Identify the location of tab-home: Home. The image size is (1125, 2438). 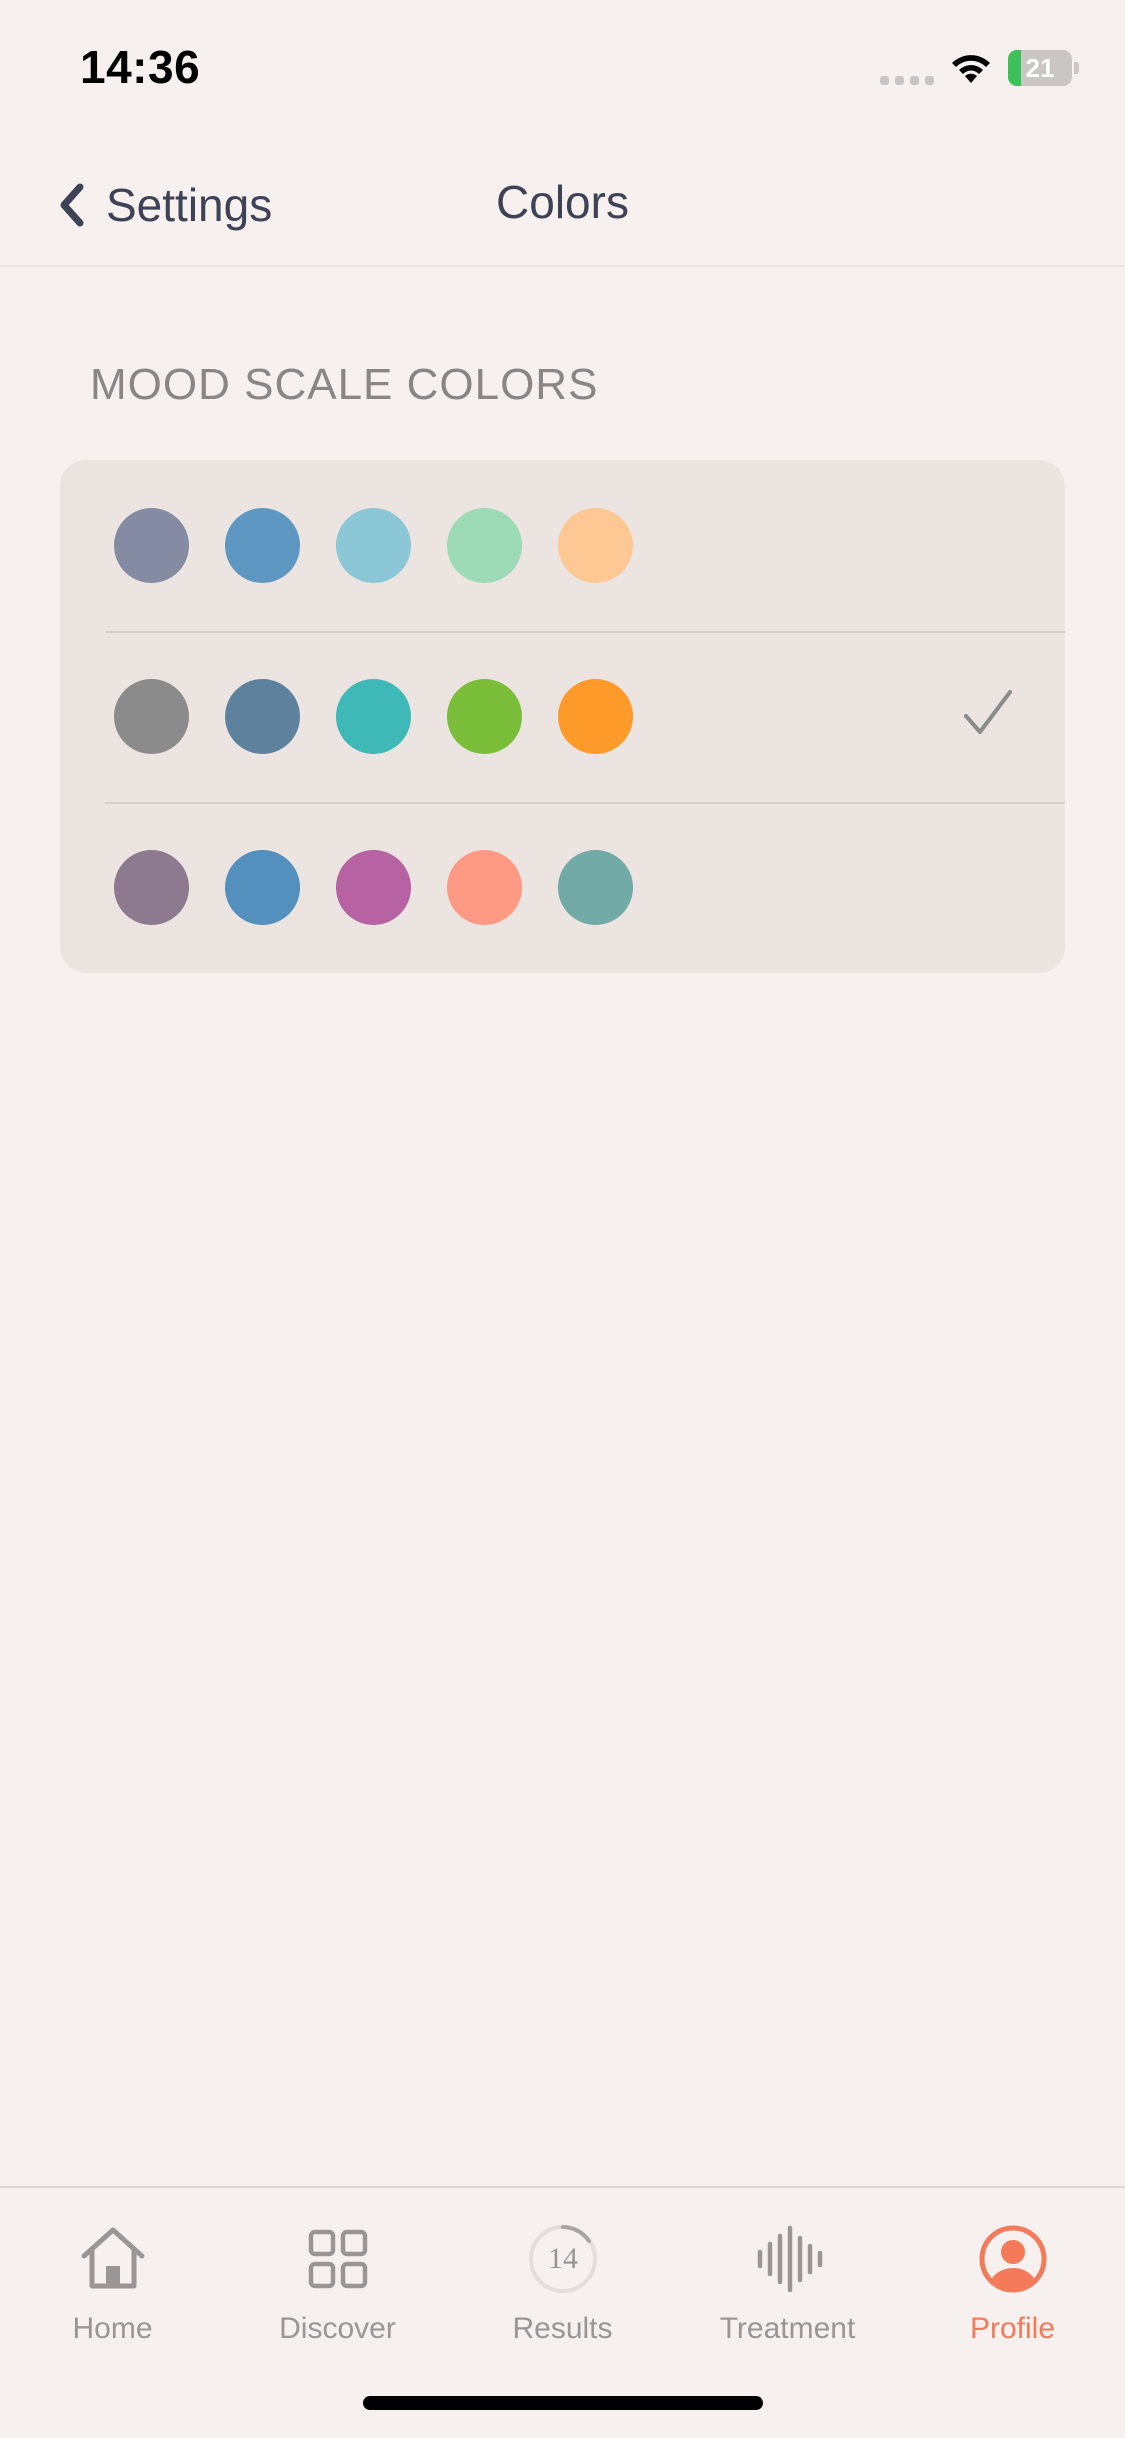
(112, 2287).